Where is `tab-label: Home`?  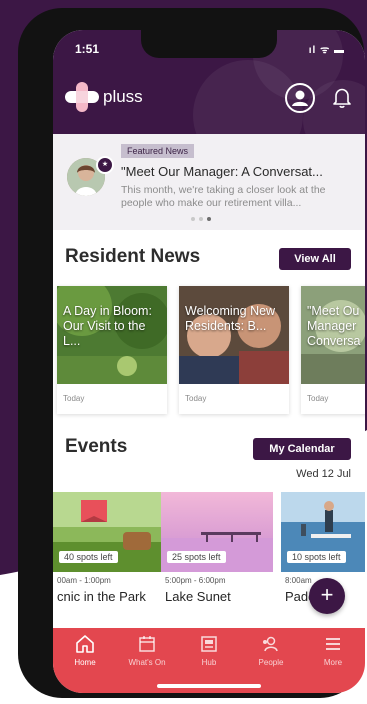 tab-label: Home is located at coordinates (85, 662).